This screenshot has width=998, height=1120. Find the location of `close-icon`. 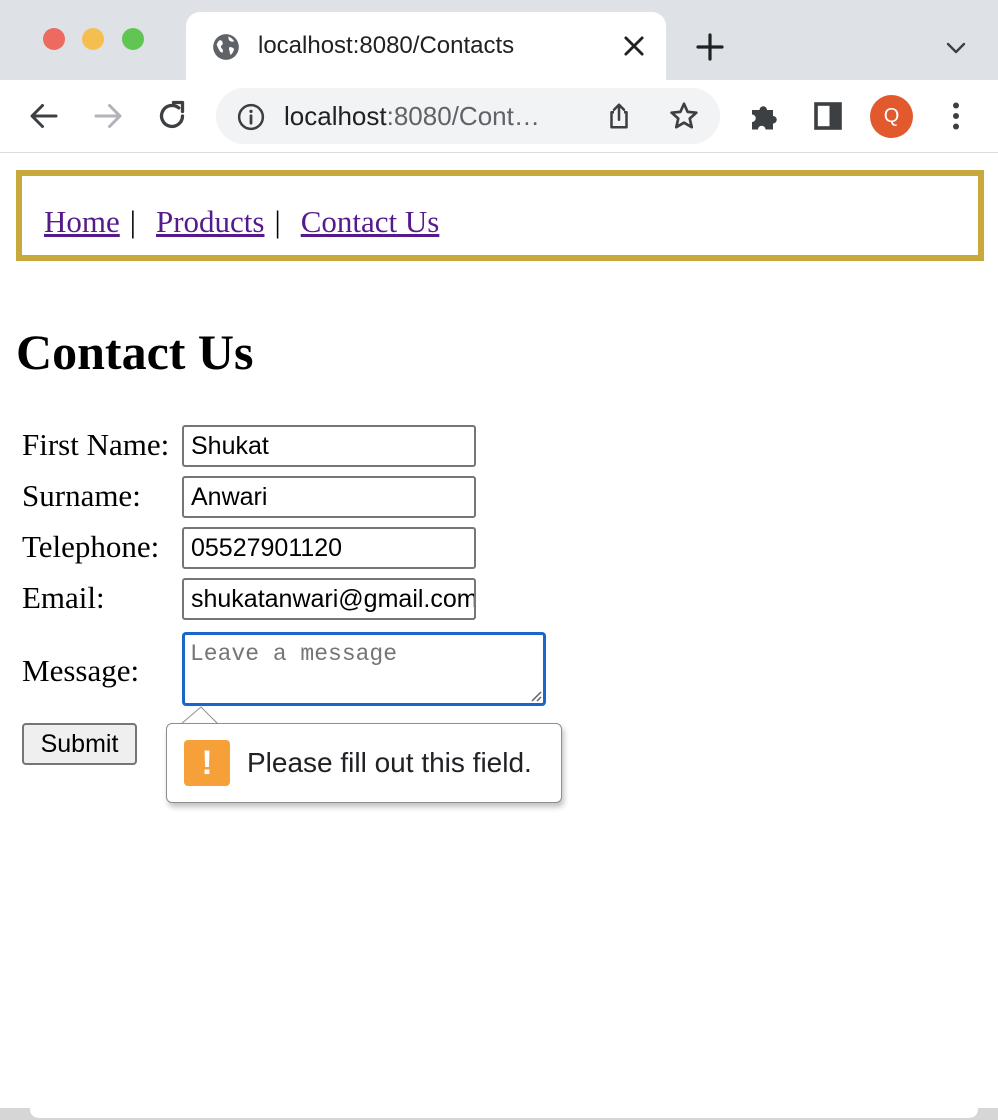

close-icon is located at coordinates (634, 46).